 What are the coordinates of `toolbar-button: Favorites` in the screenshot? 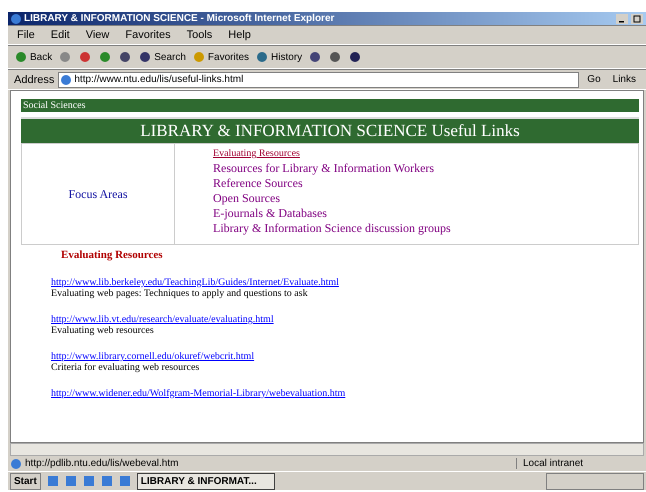 It's located at (221, 57).